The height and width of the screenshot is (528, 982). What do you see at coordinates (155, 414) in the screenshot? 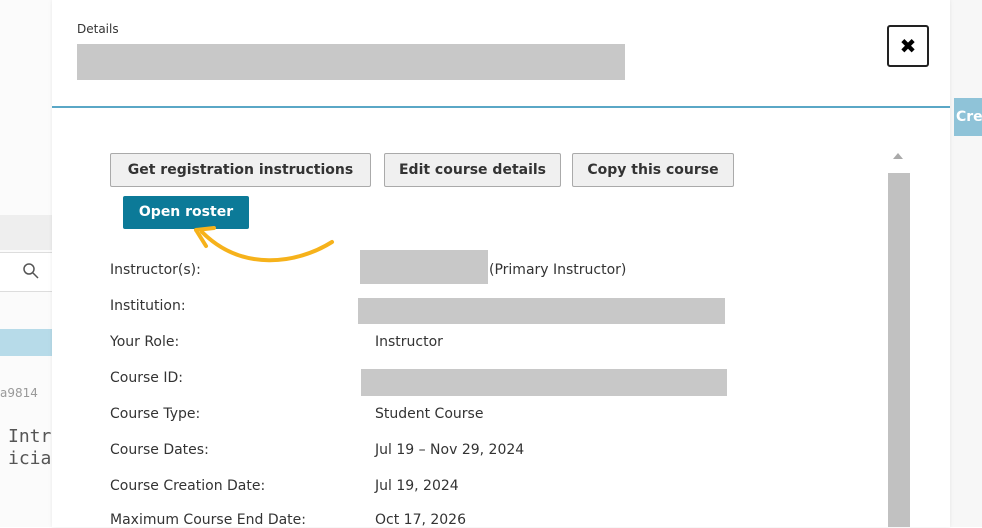
I see `course-type-label: Course Type:` at bounding box center [155, 414].